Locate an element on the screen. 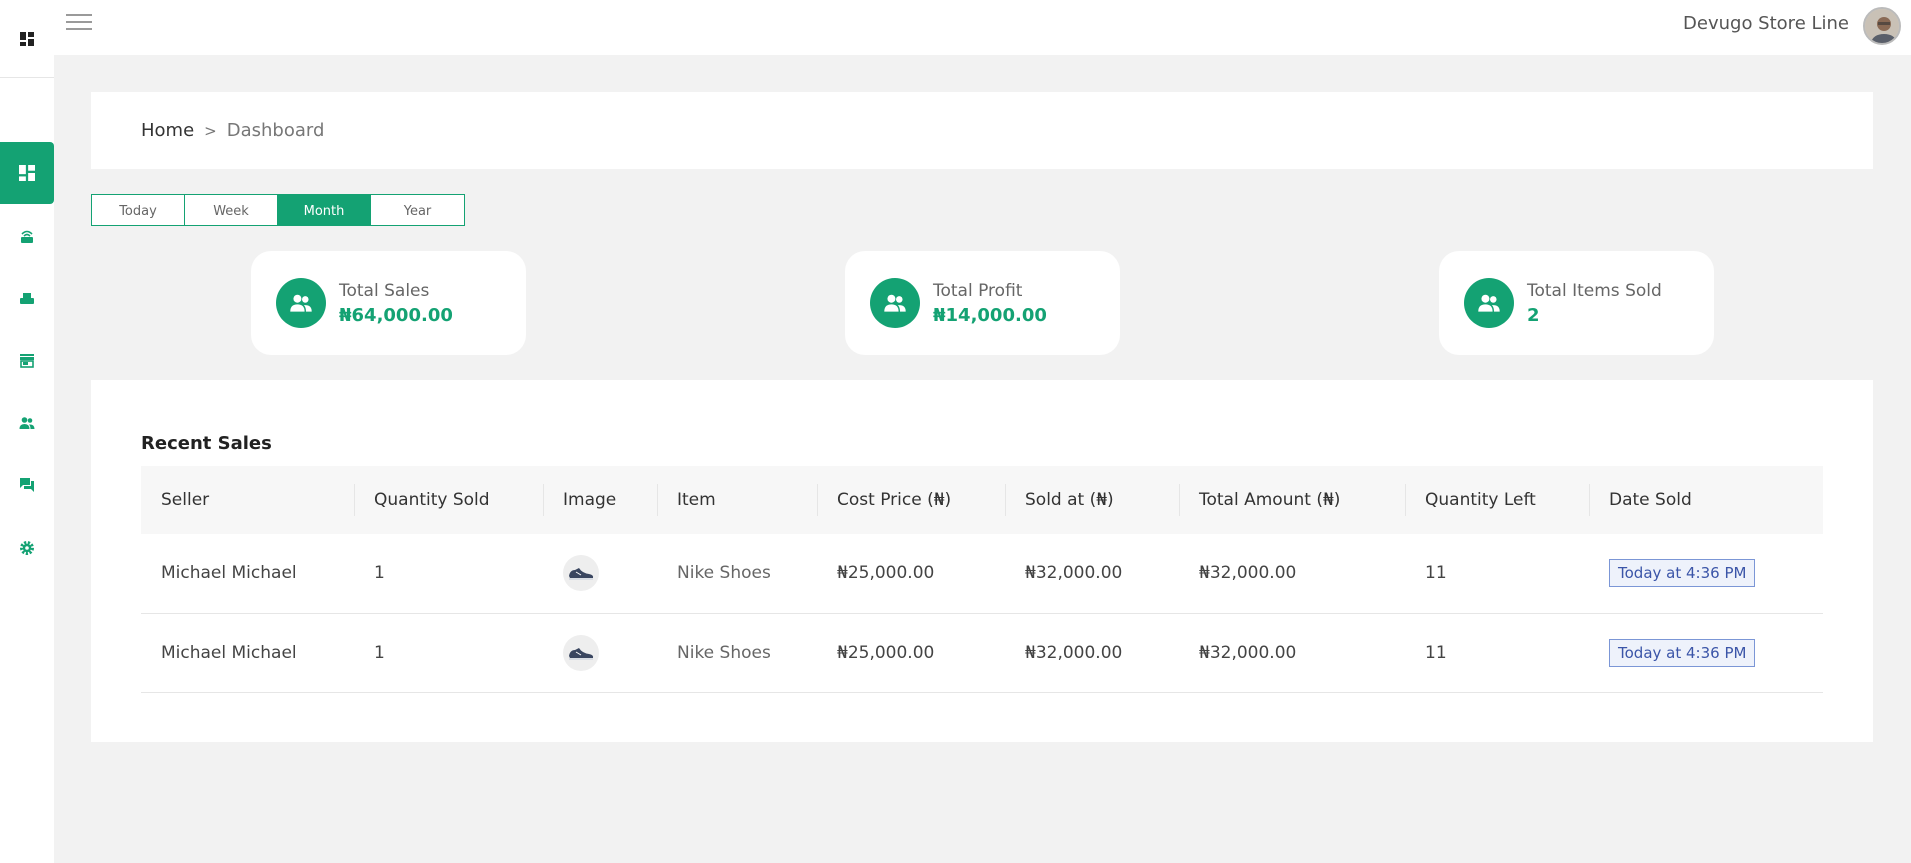  column-header: Image is located at coordinates (600, 500).